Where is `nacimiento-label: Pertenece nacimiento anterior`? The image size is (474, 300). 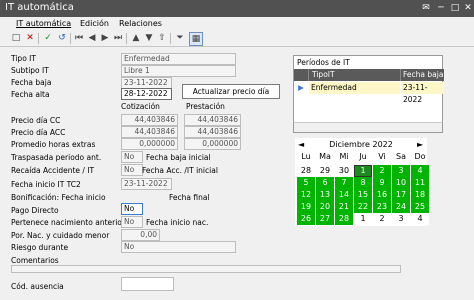
nacimiento-label: Pertenece nacimiento anterior is located at coordinates (68, 222).